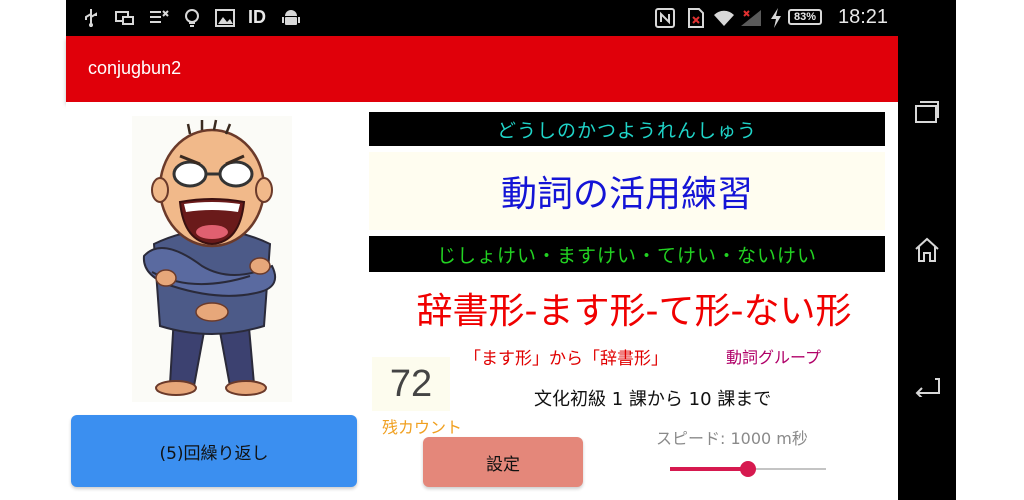 The image size is (1024, 500). What do you see at coordinates (214, 451) in the screenshot?
I see `repeat-count-button: (5)回繰り返し` at bounding box center [214, 451].